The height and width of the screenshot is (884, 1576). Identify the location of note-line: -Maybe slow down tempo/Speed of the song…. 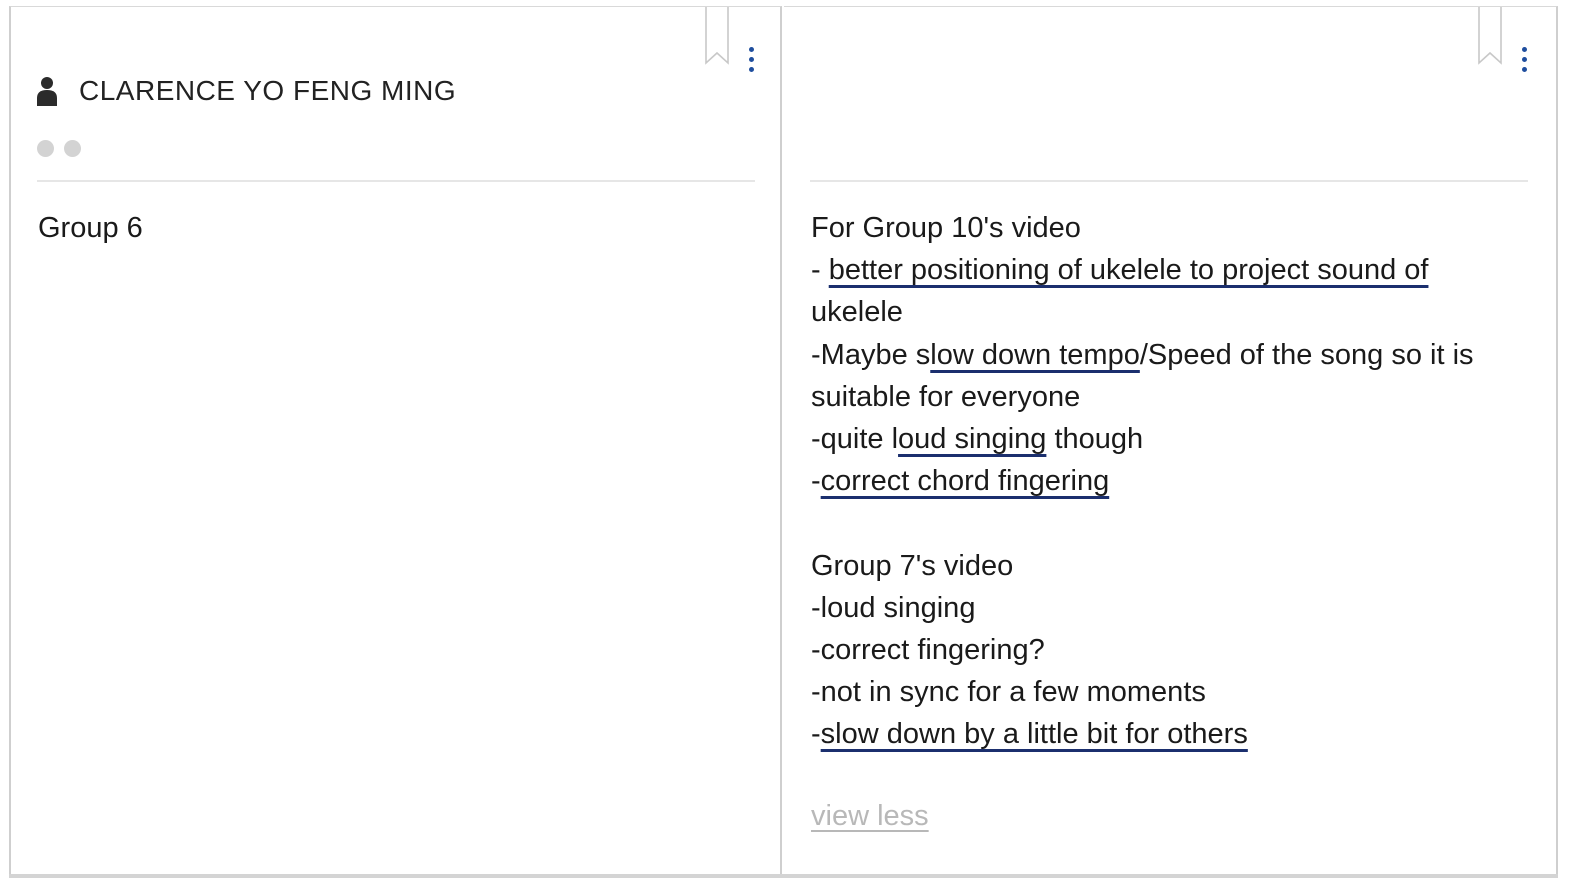
(1171, 355).